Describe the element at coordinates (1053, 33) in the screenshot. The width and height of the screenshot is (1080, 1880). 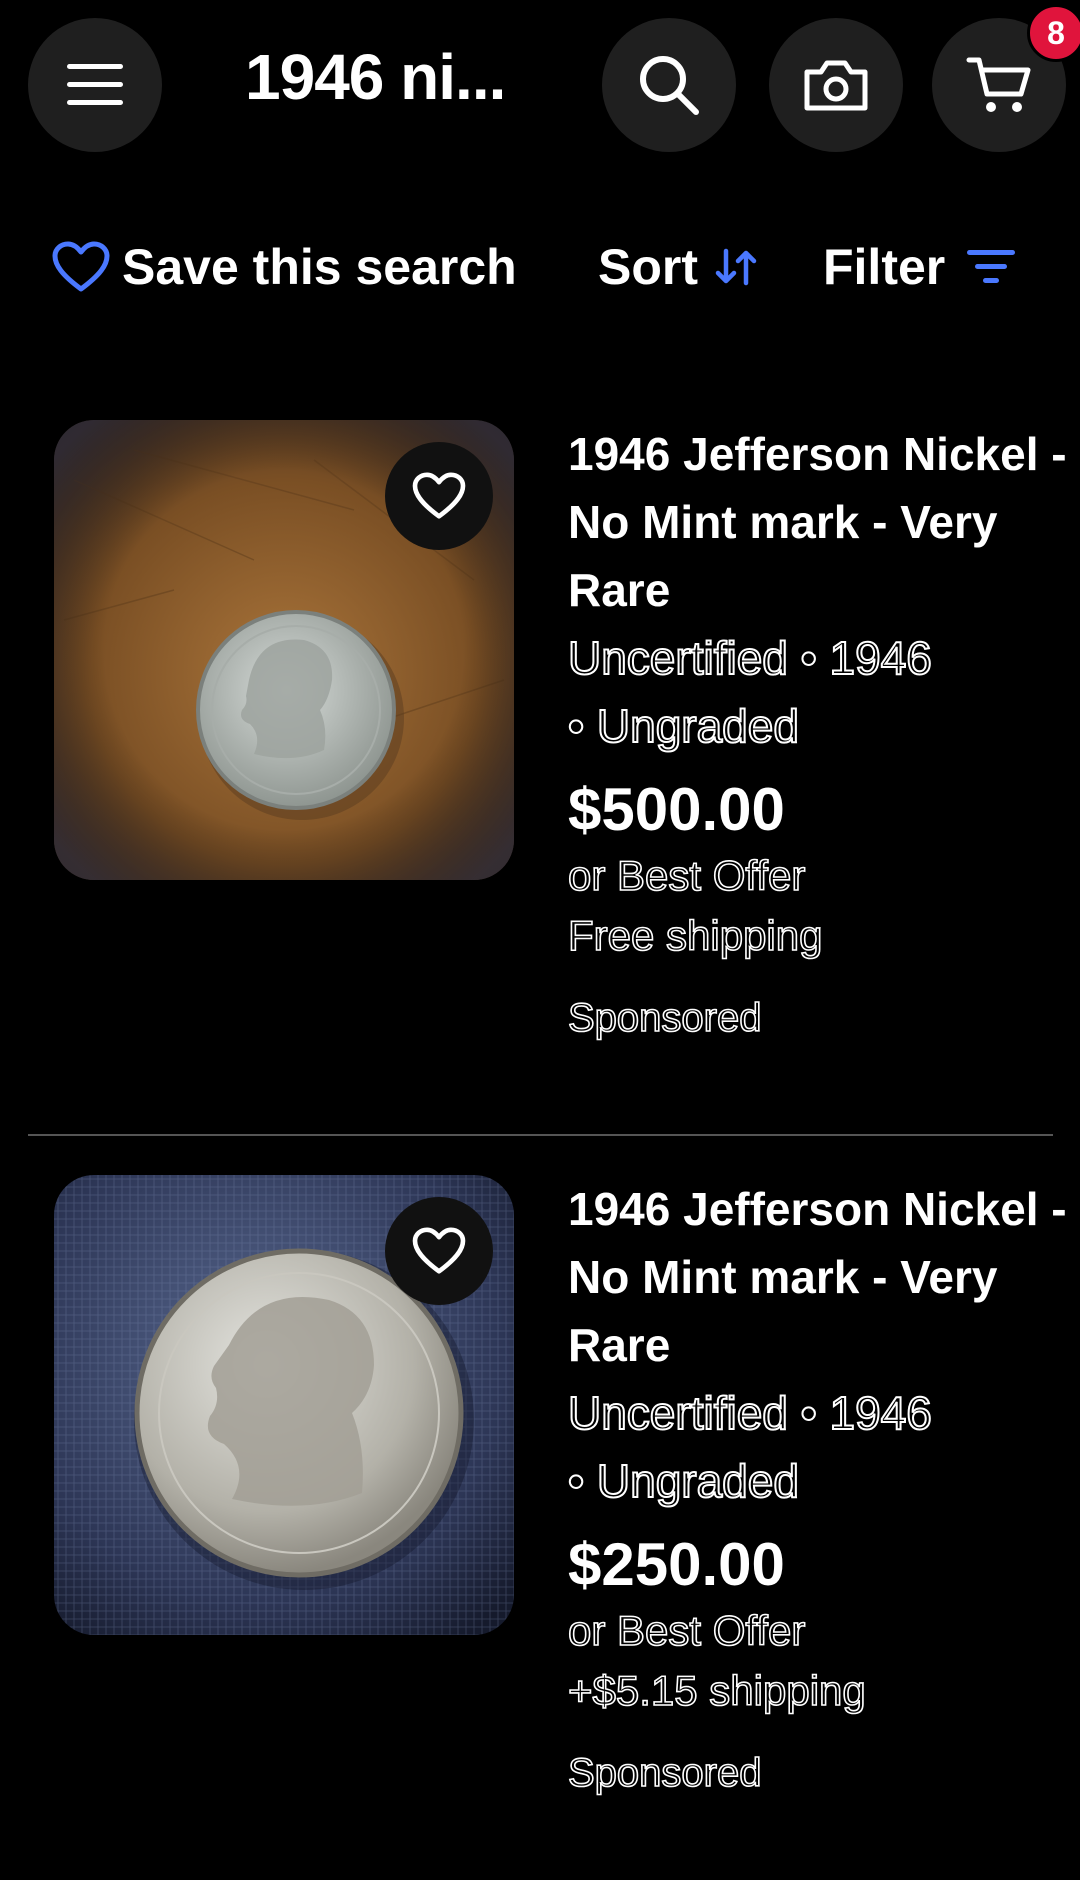
I see `cart-count-badge: 8` at that location.